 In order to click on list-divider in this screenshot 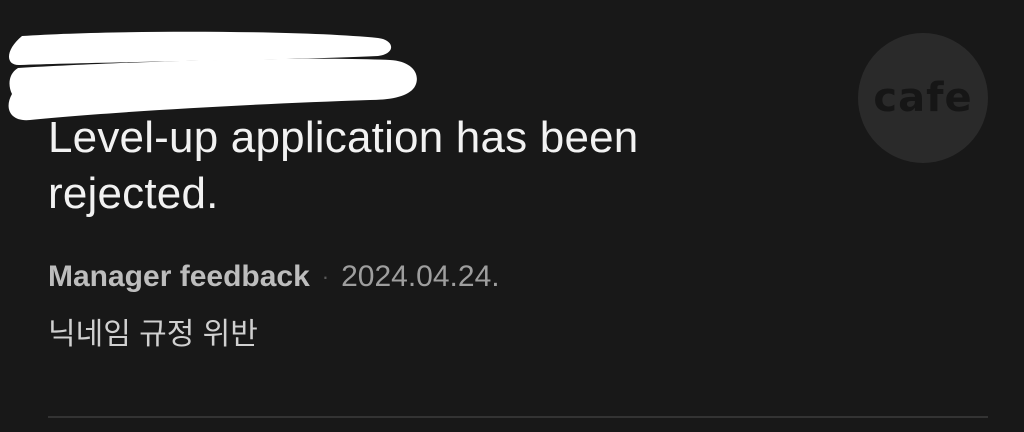, I will do `click(518, 417)`.